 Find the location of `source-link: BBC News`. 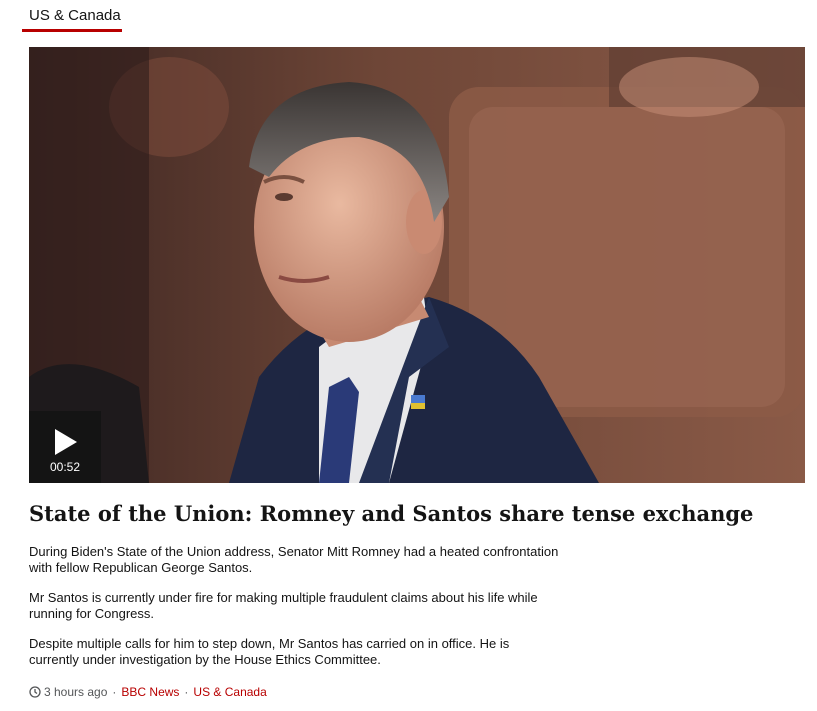

source-link: BBC News is located at coordinates (150, 692).